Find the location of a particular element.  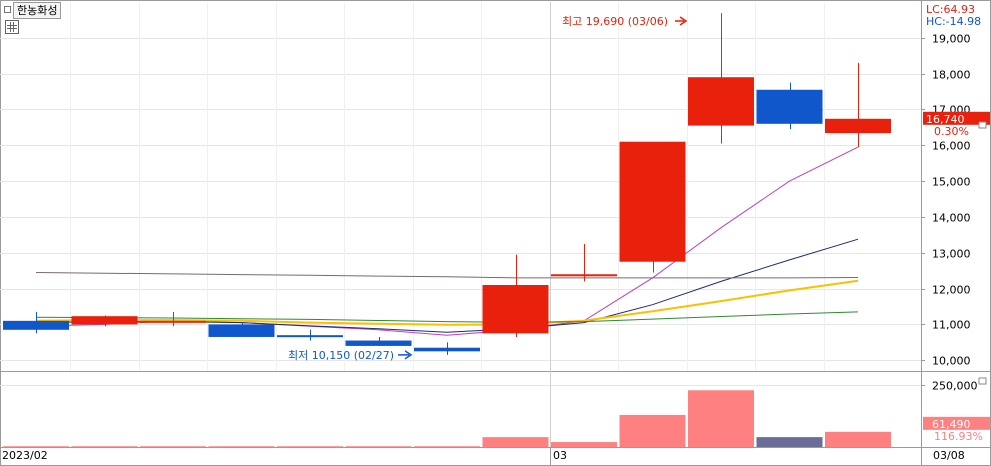

y-tick-label: 11,000 is located at coordinates (951, 325).